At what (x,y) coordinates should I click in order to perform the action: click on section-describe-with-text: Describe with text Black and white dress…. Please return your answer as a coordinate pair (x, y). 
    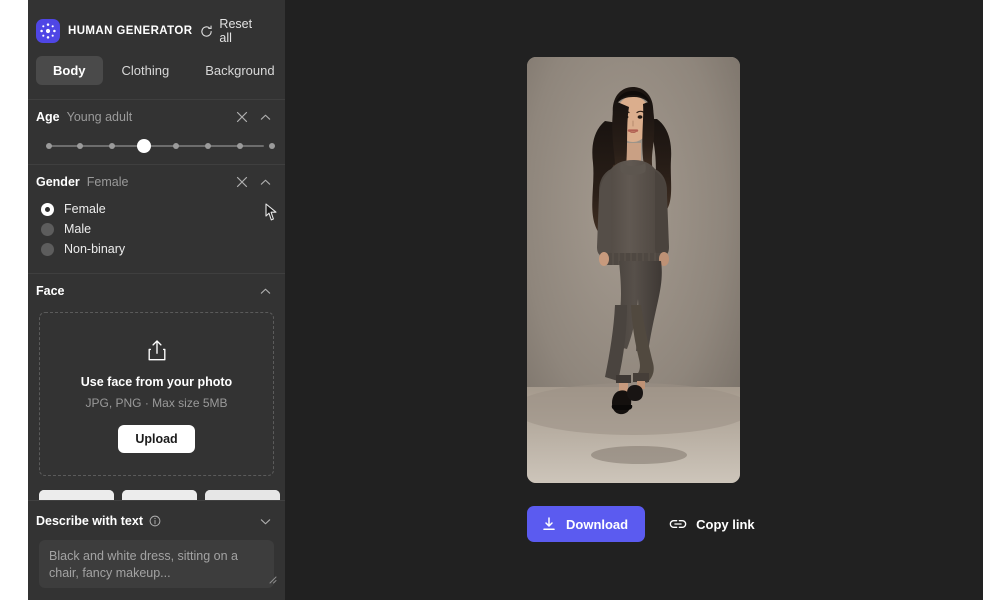
    Looking at the image, I should click on (156, 550).